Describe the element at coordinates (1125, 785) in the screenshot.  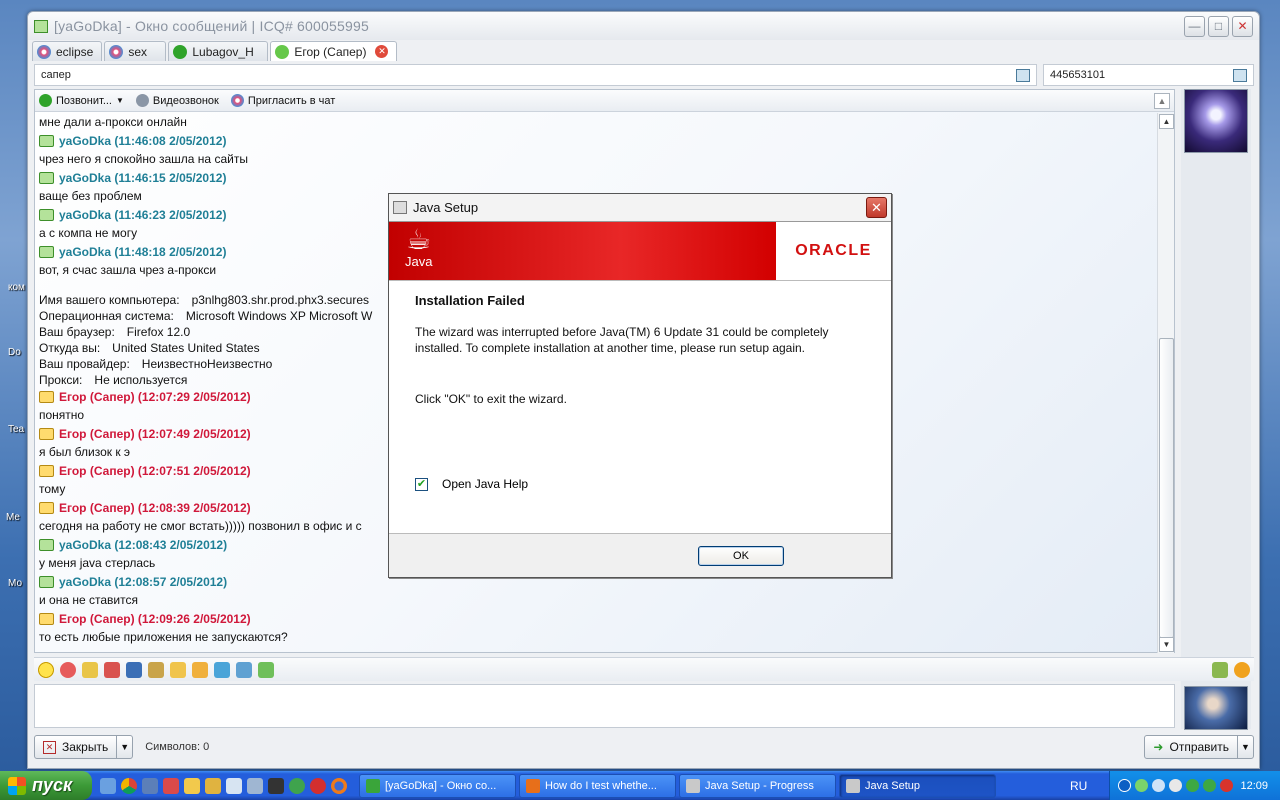
I see `tray-arrow-icon` at that location.